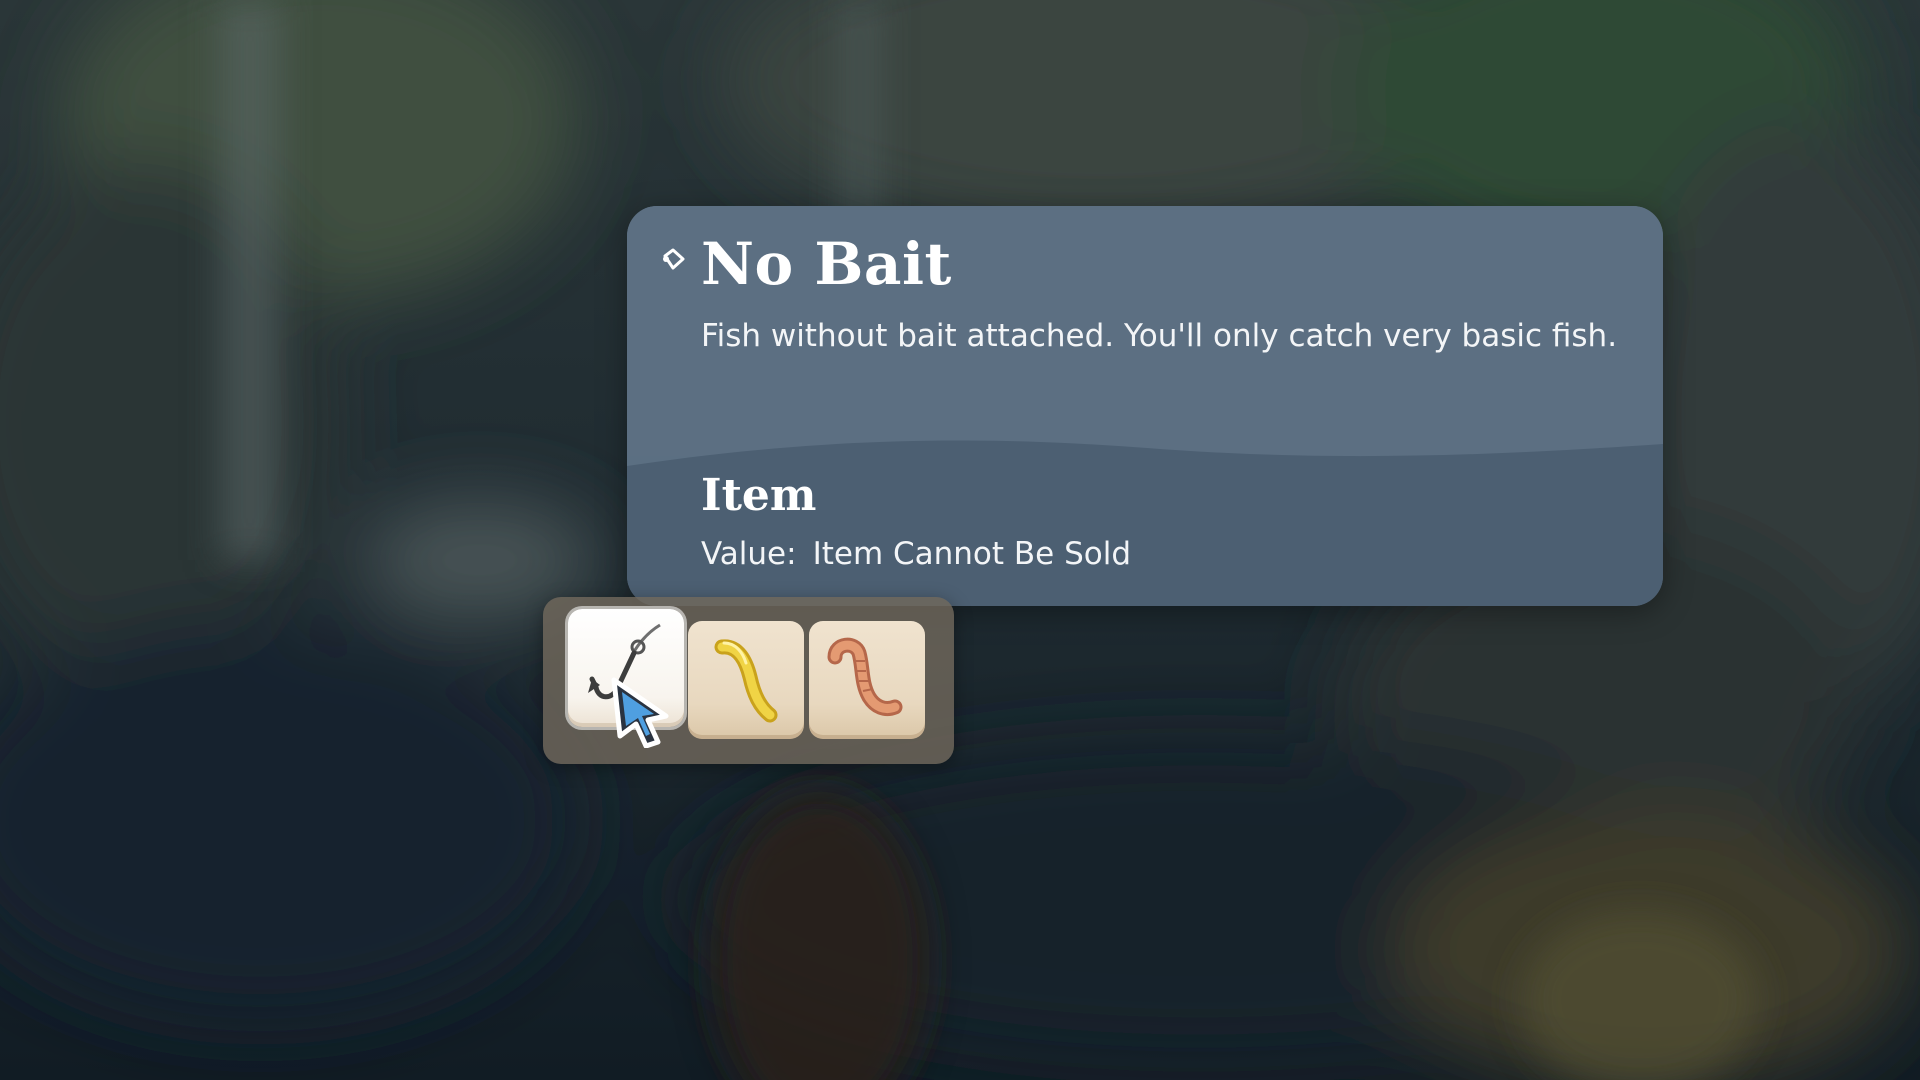 Image resolution: width=1920 pixels, height=1080 pixels. I want to click on item-category: Item, so click(759, 495).